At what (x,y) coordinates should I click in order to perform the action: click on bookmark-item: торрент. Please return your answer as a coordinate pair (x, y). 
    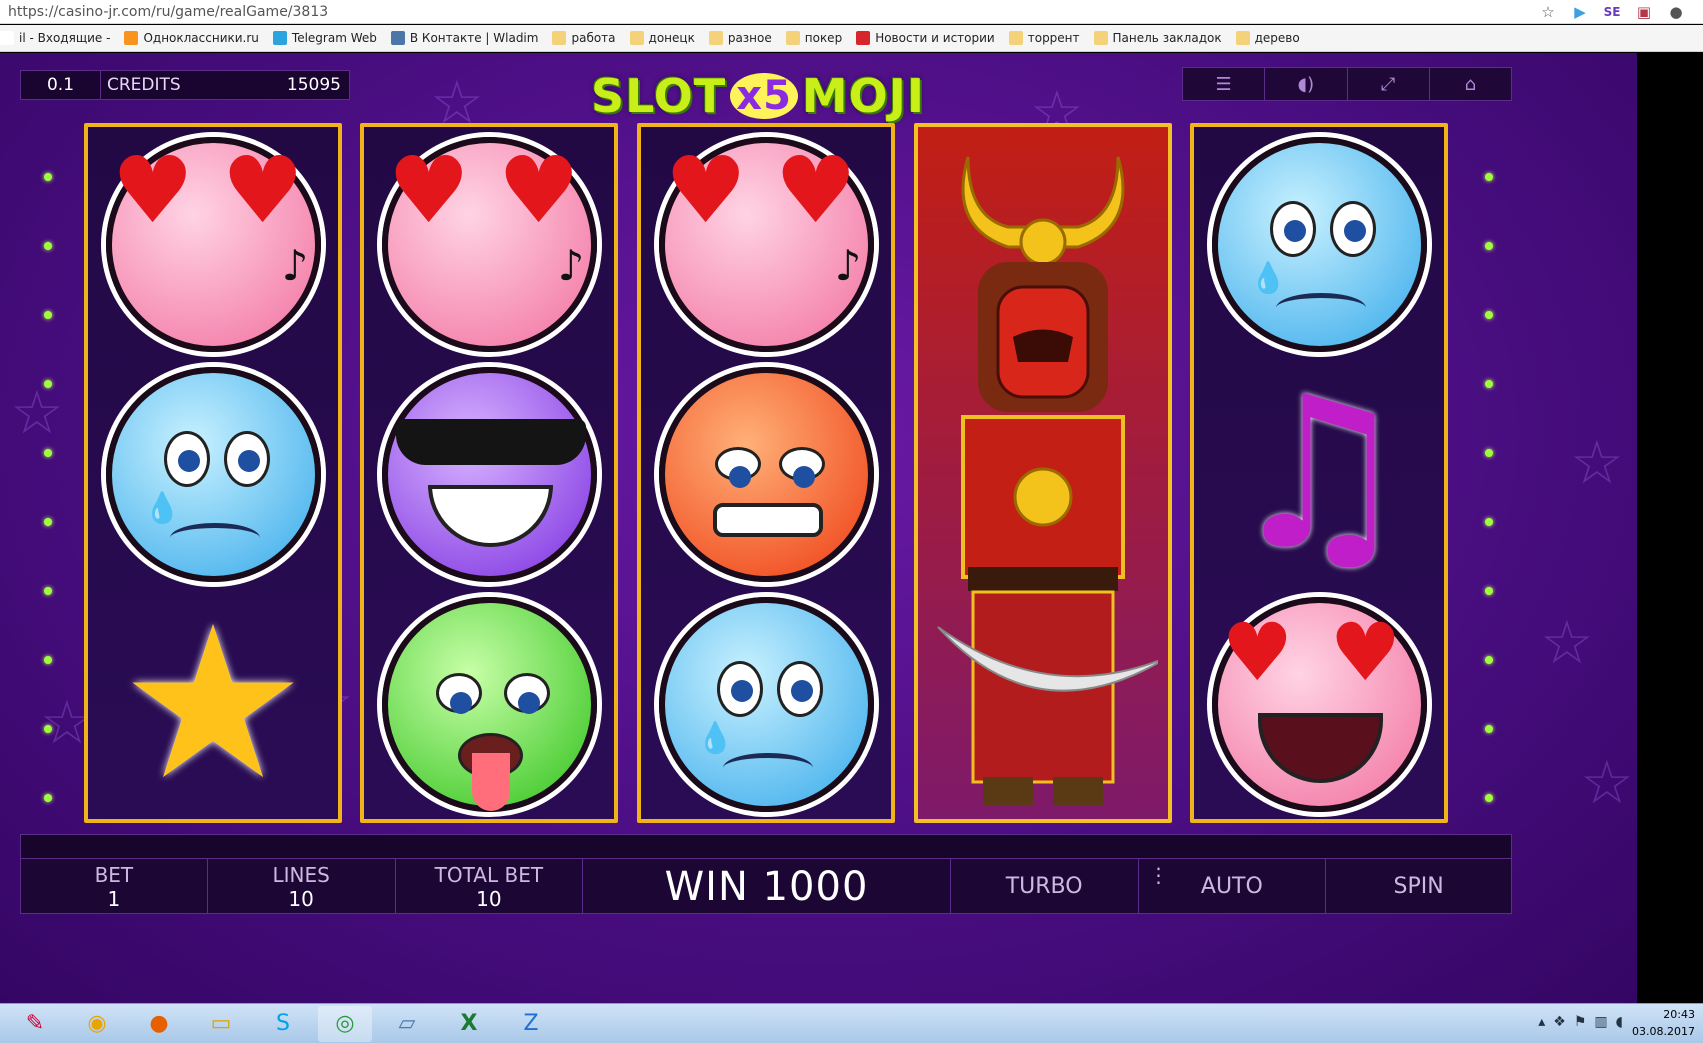
    Looking at the image, I should click on (1044, 38).